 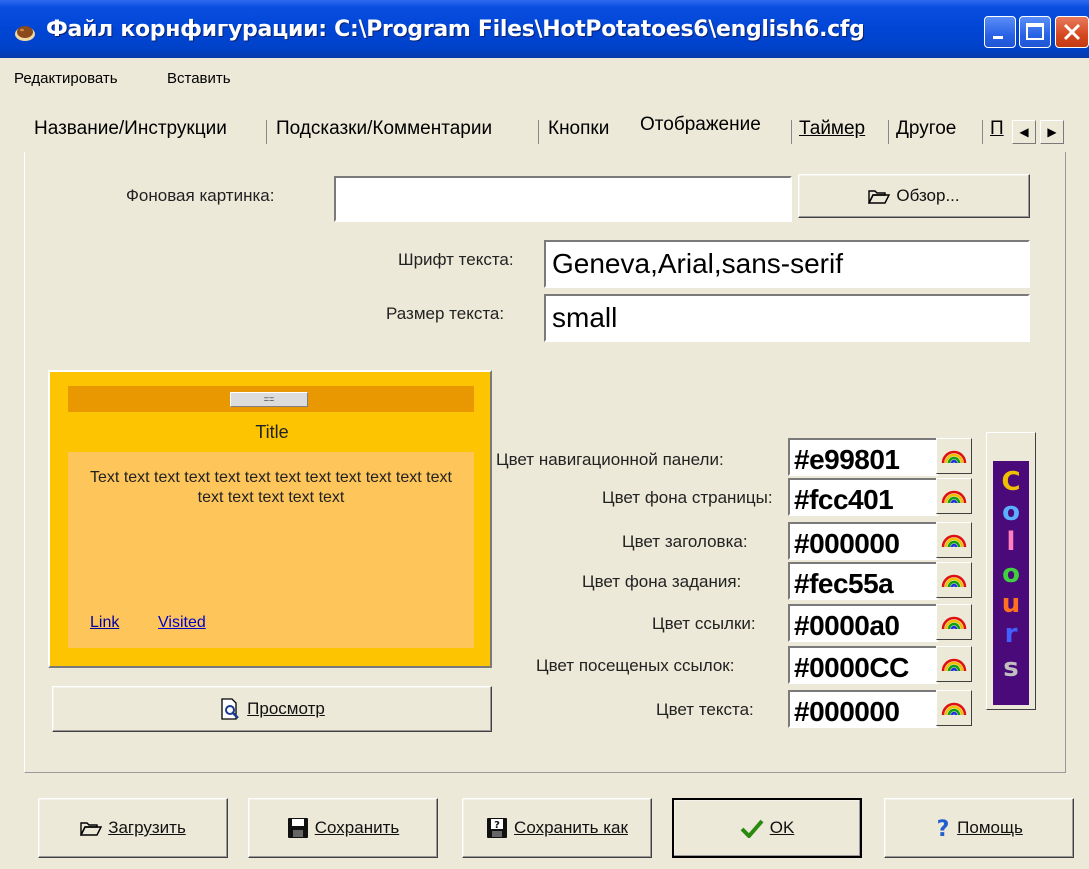 I want to click on load-button: Загрузить, so click(x=133, y=828).